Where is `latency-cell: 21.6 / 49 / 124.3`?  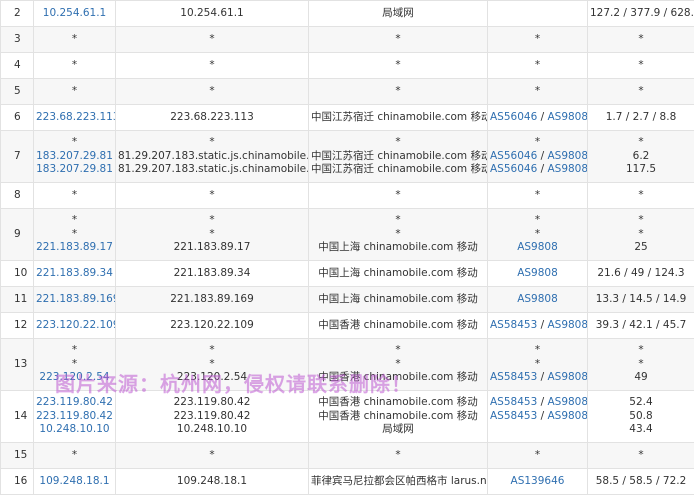
latency-cell: 21.6 / 49 / 124.3 is located at coordinates (640, 273).